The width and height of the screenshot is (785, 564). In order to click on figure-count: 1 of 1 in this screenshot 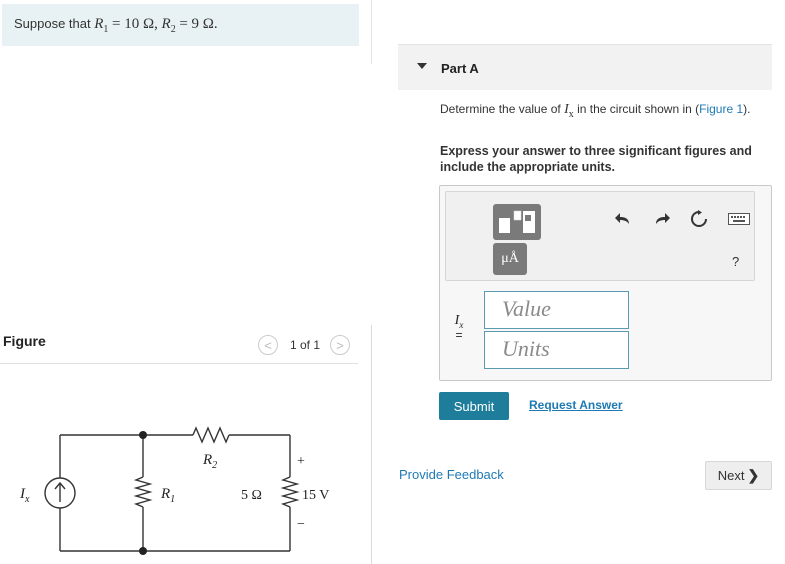, I will do `click(305, 345)`.